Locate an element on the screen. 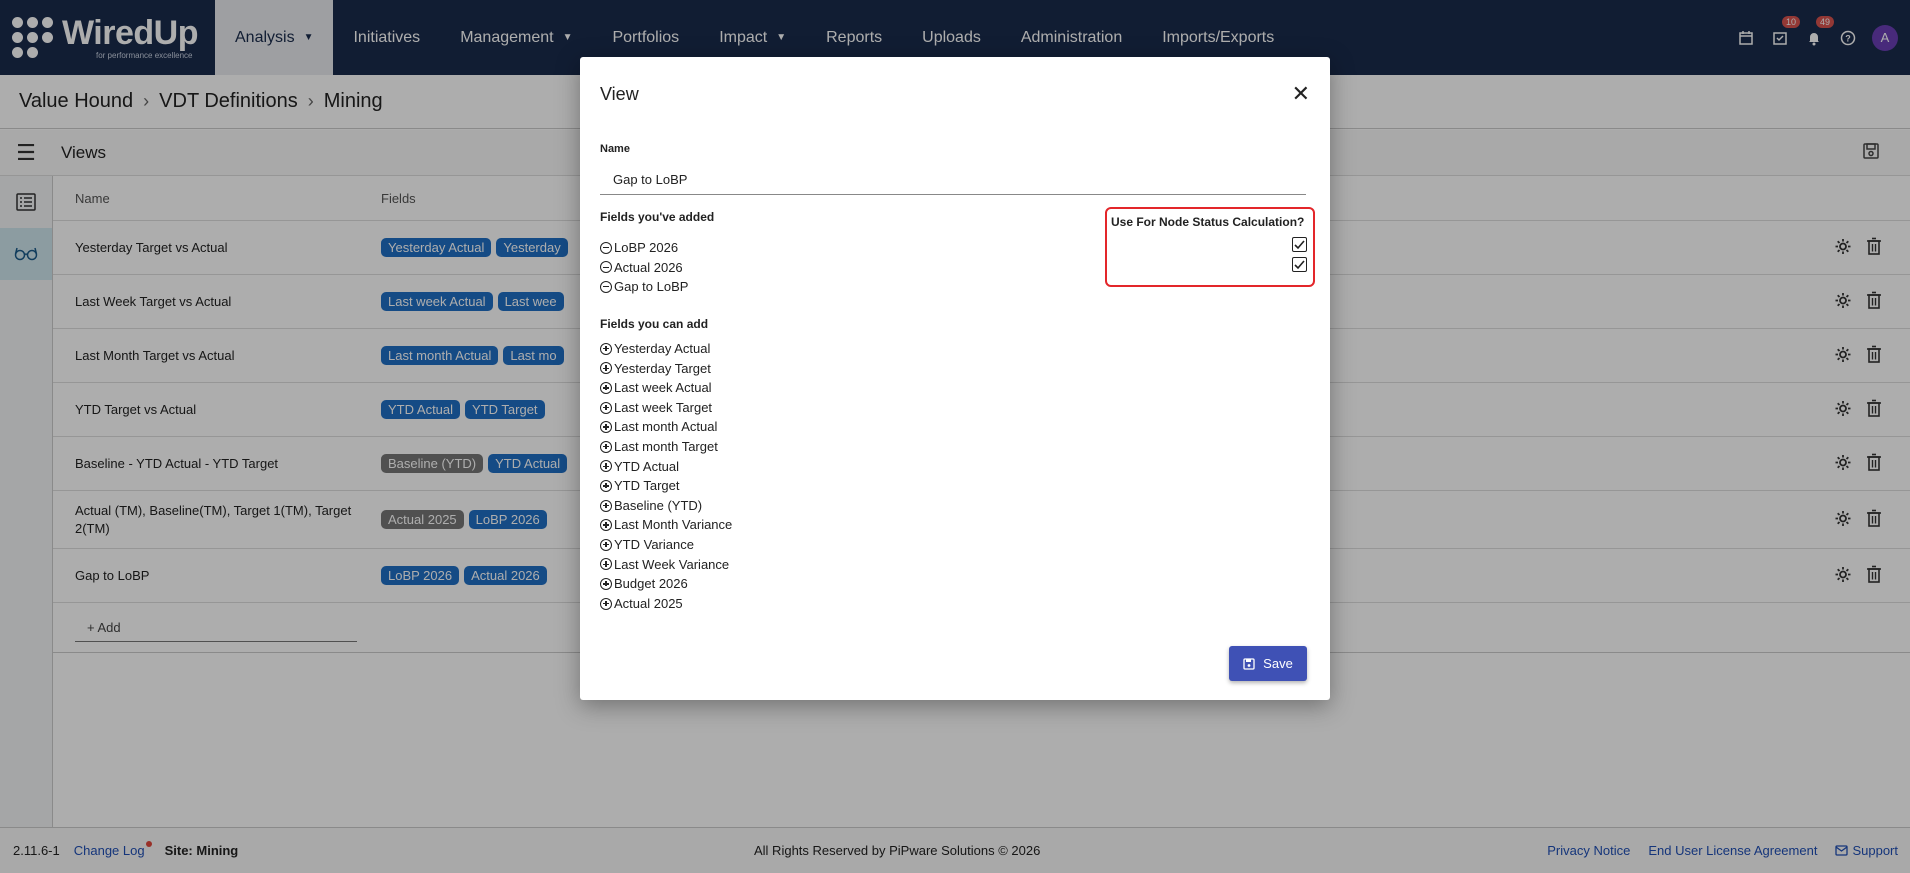 The height and width of the screenshot is (873, 1910). available-field-item: Last month Actual is located at coordinates (666, 427).